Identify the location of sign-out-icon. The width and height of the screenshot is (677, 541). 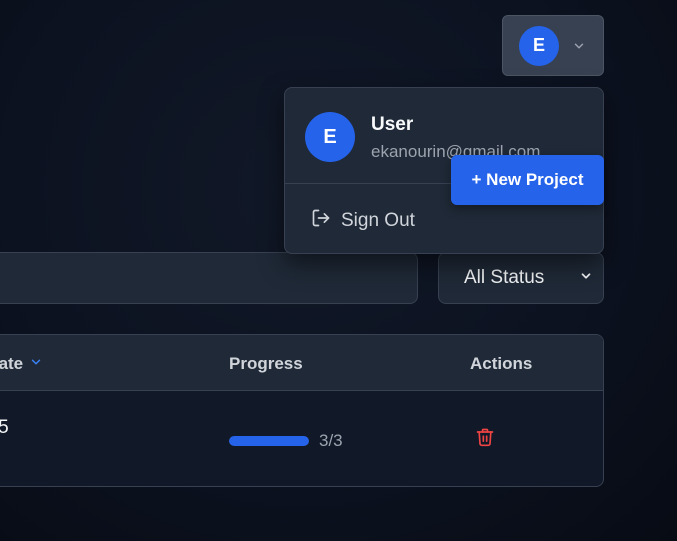
(321, 221).